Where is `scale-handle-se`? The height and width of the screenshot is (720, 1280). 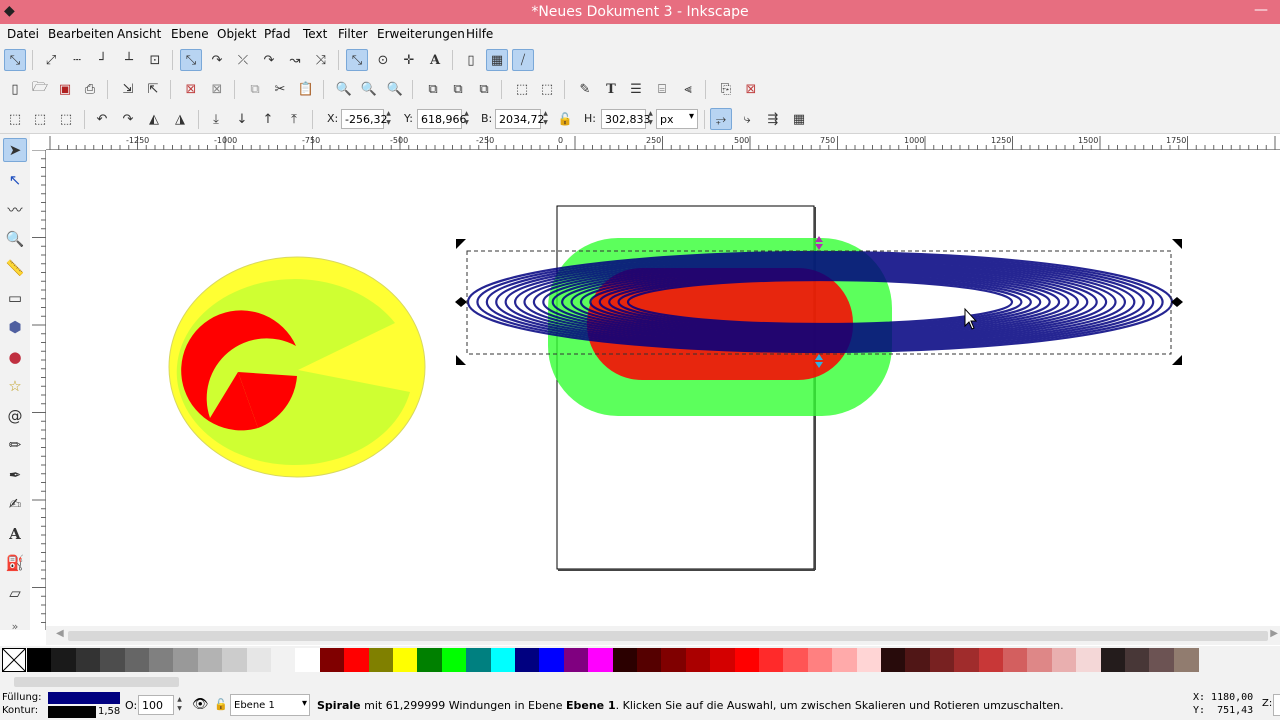 scale-handle-se is located at coordinates (1177, 360).